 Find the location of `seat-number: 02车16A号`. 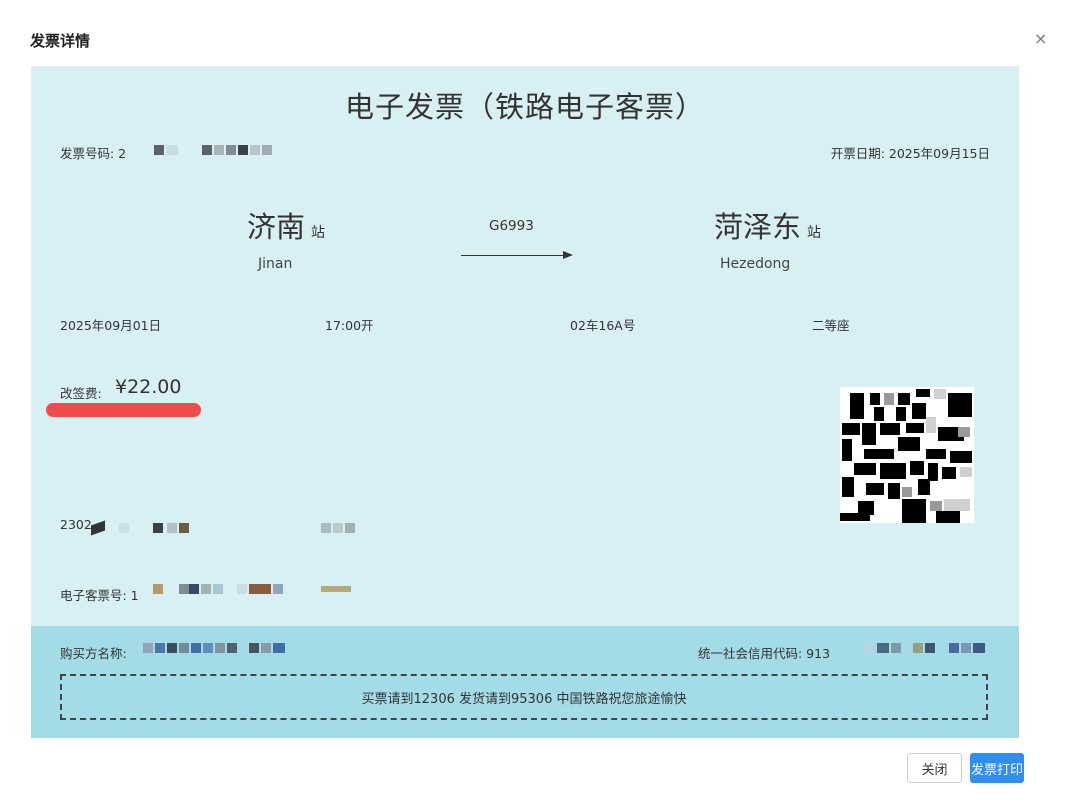

seat-number: 02车16A号 is located at coordinates (603, 325).